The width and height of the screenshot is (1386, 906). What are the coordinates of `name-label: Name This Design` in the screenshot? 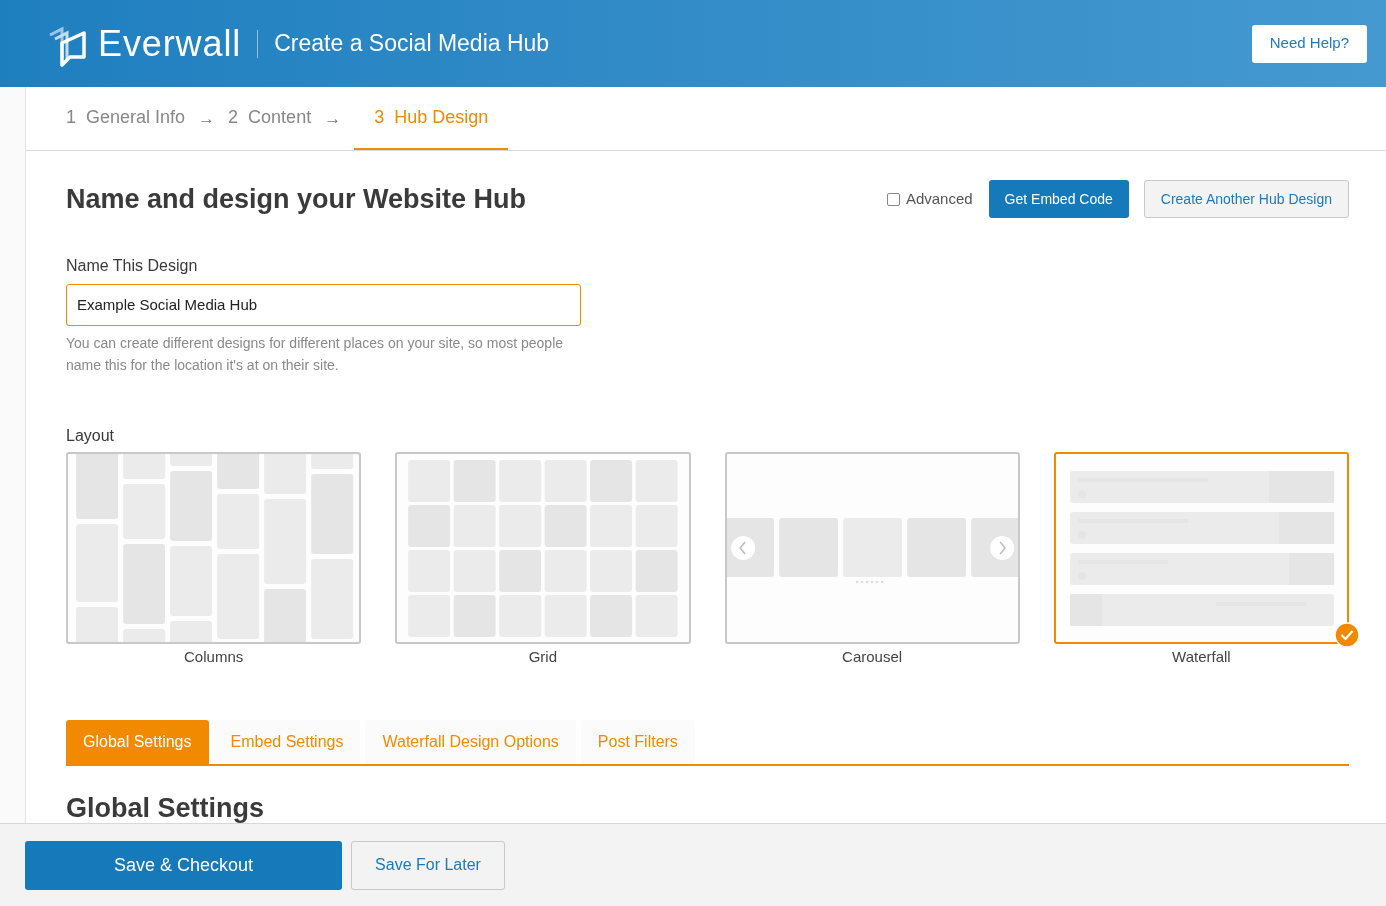 It's located at (132, 265).